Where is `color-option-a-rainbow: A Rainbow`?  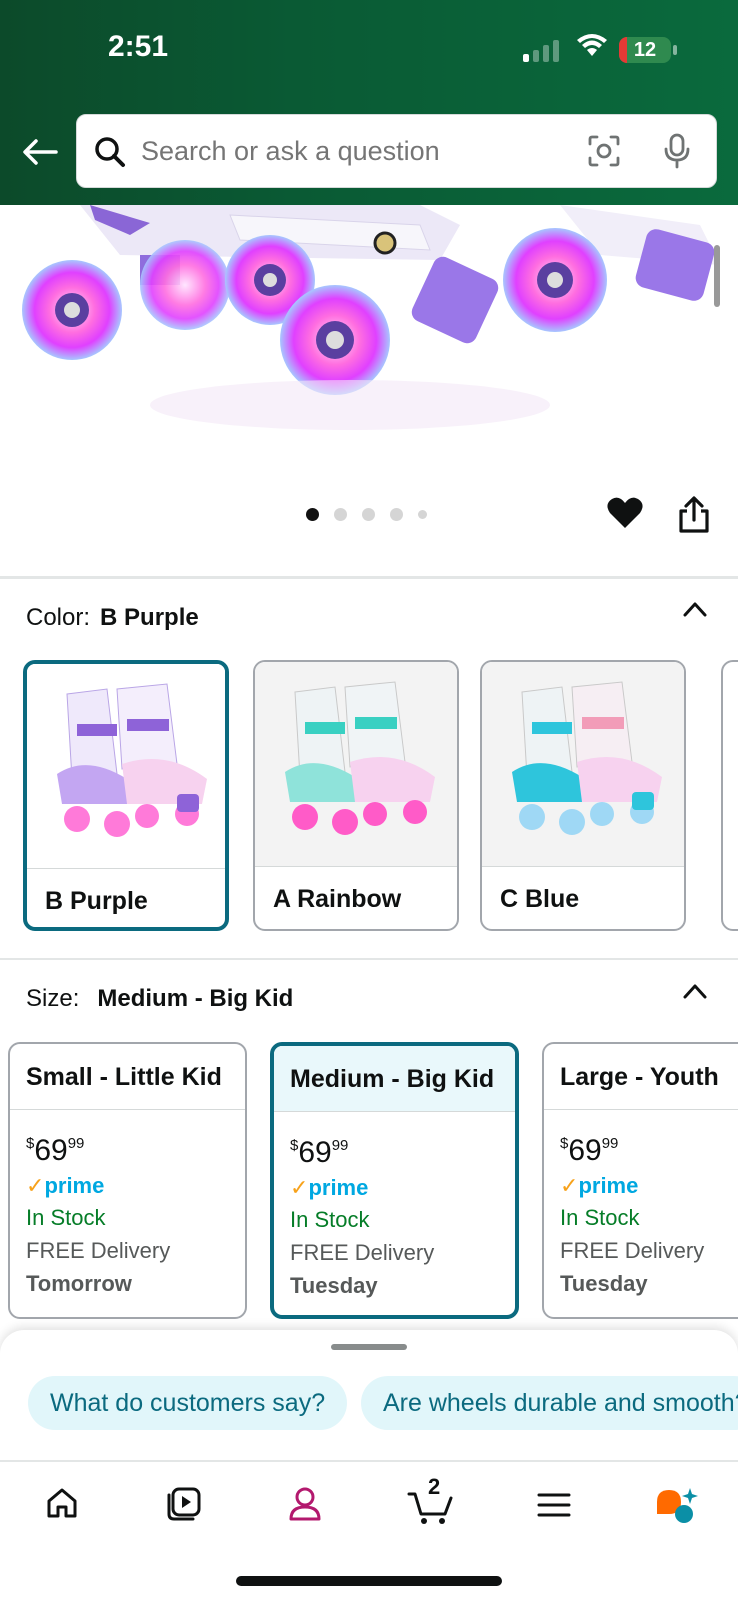 color-option-a-rainbow: A Rainbow is located at coordinates (356, 795).